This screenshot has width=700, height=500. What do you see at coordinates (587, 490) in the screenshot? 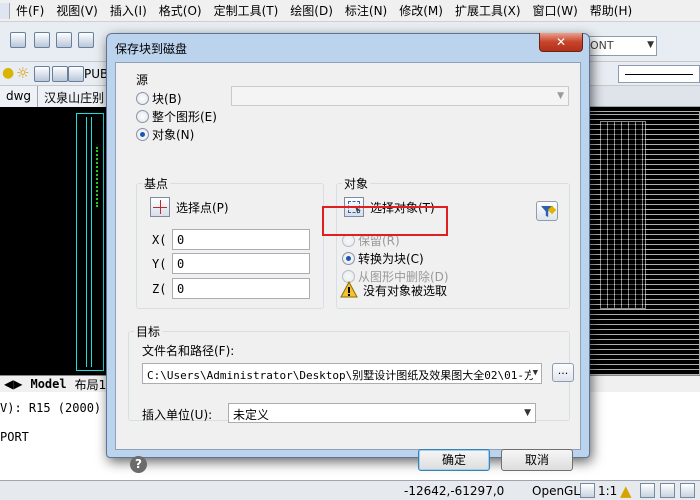
I see `annotation-icon` at bounding box center [587, 490].